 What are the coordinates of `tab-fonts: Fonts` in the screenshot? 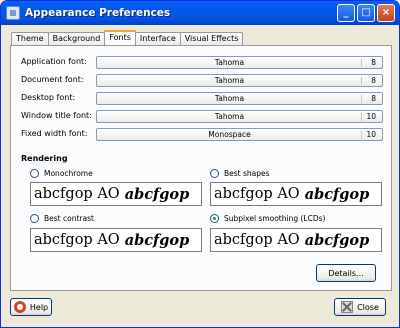 It's located at (120, 37).